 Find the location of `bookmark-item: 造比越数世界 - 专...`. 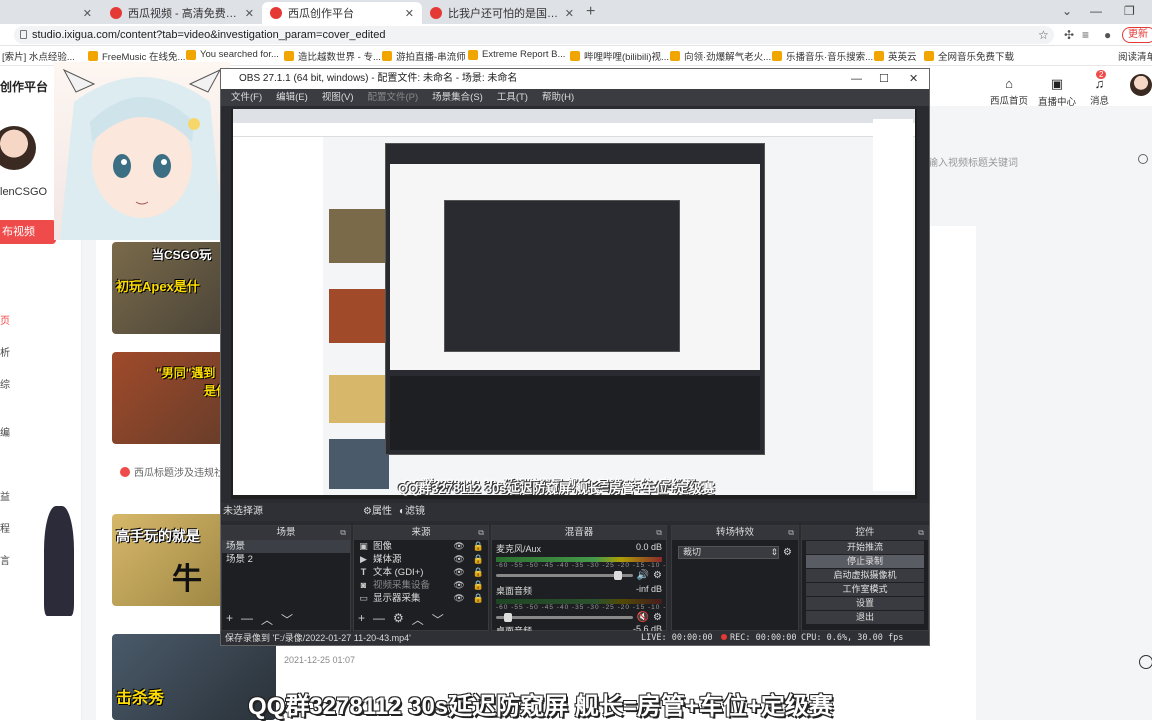

bookmark-item: 造比越数世界 - 专... is located at coordinates (332, 56).